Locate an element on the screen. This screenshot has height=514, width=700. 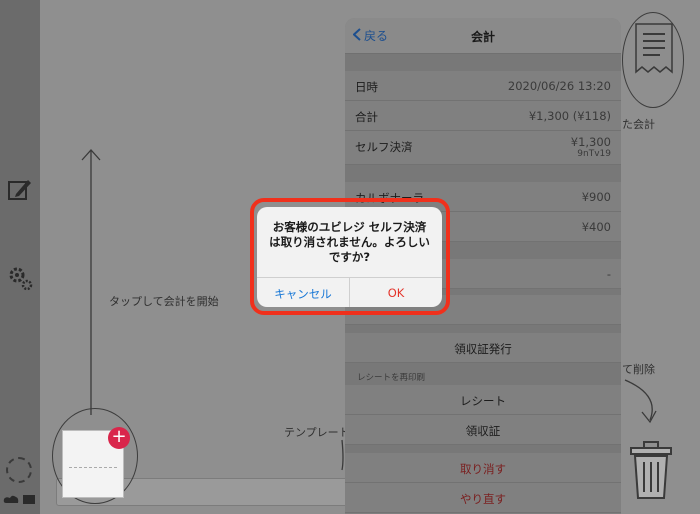
redo-transaction-button: やり直す is located at coordinates (483, 498).